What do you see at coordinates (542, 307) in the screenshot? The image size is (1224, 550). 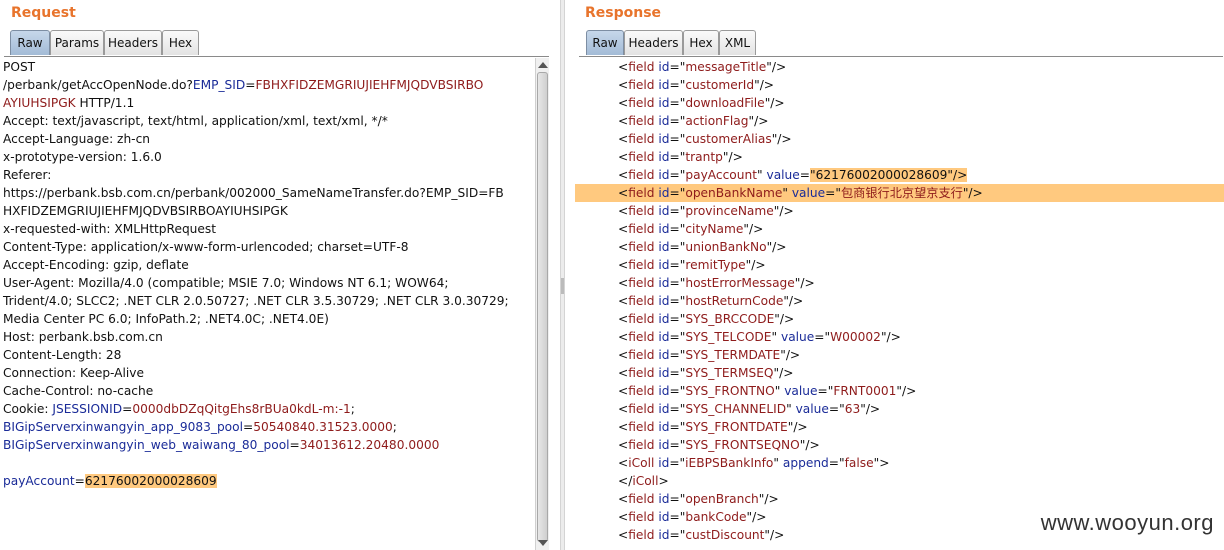 I see `scroll-thumb` at bounding box center [542, 307].